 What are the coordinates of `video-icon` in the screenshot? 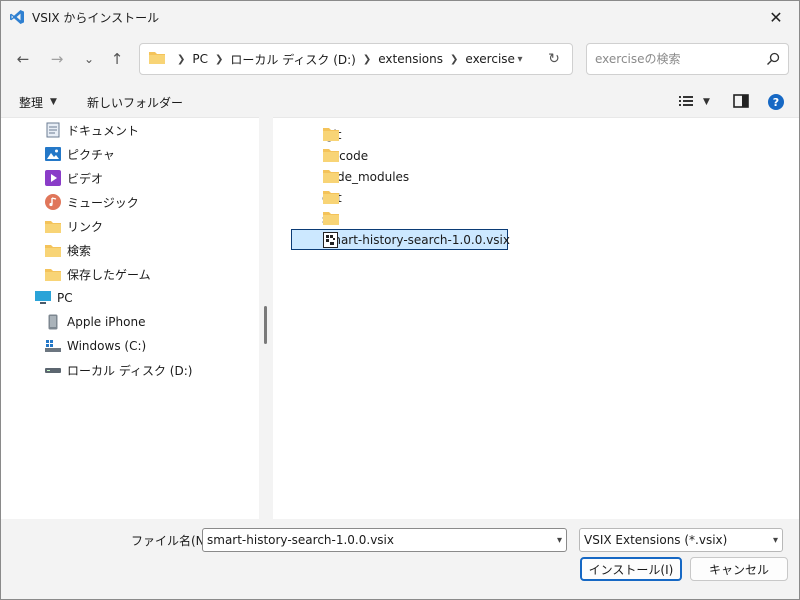 It's located at (53, 178).